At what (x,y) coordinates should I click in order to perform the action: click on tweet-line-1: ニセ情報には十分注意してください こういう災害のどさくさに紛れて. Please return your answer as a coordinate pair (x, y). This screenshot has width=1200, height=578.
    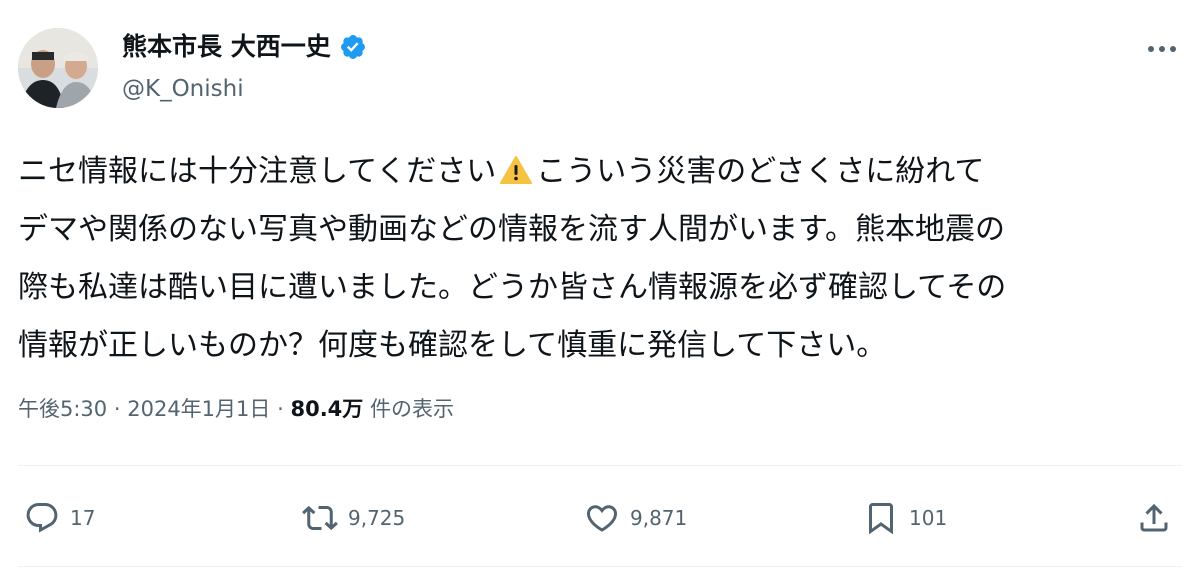
    Looking at the image, I should click on (600, 172).